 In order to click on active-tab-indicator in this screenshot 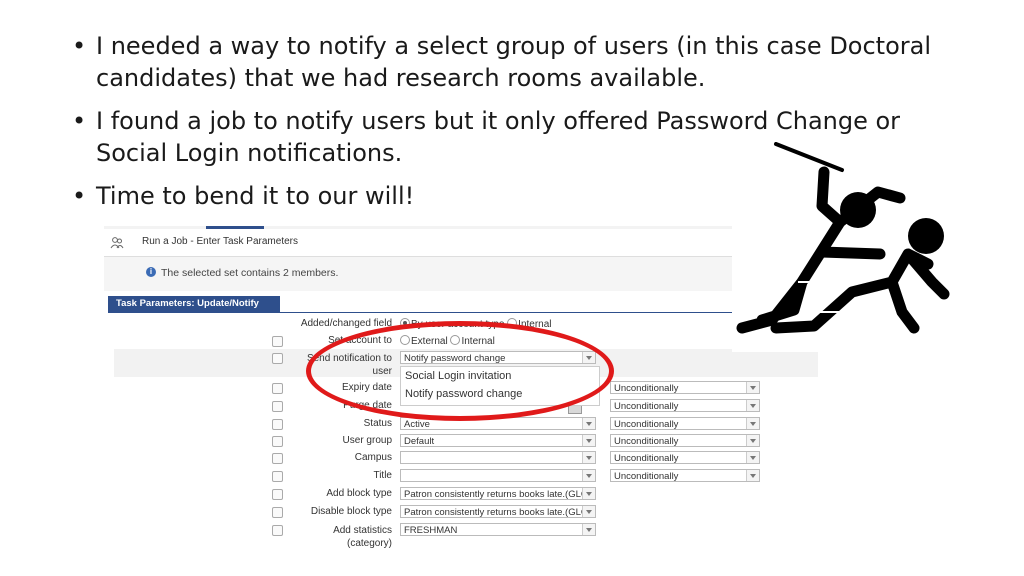, I will do `click(235, 227)`.